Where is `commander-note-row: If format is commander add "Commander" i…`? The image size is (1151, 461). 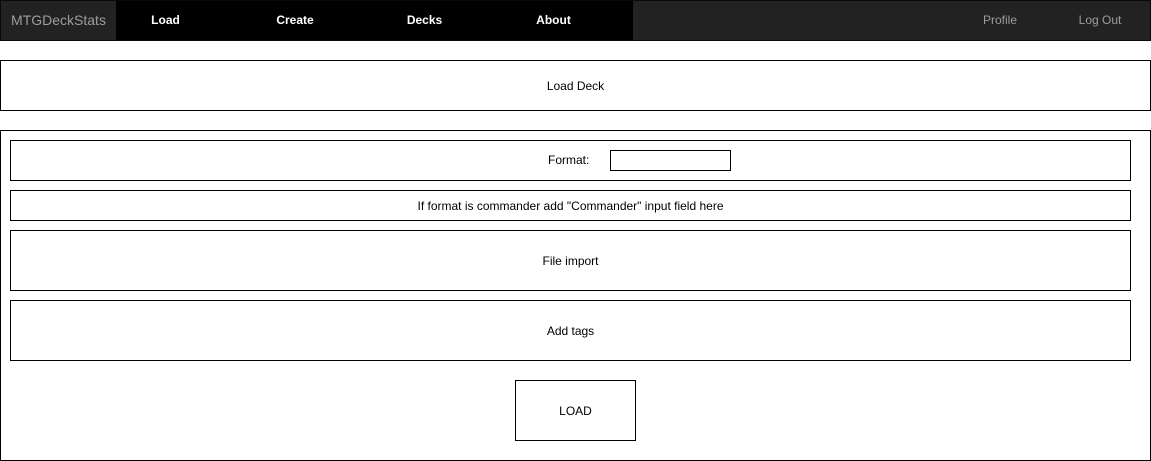 commander-note-row: If format is commander add "Commander" i… is located at coordinates (570, 205).